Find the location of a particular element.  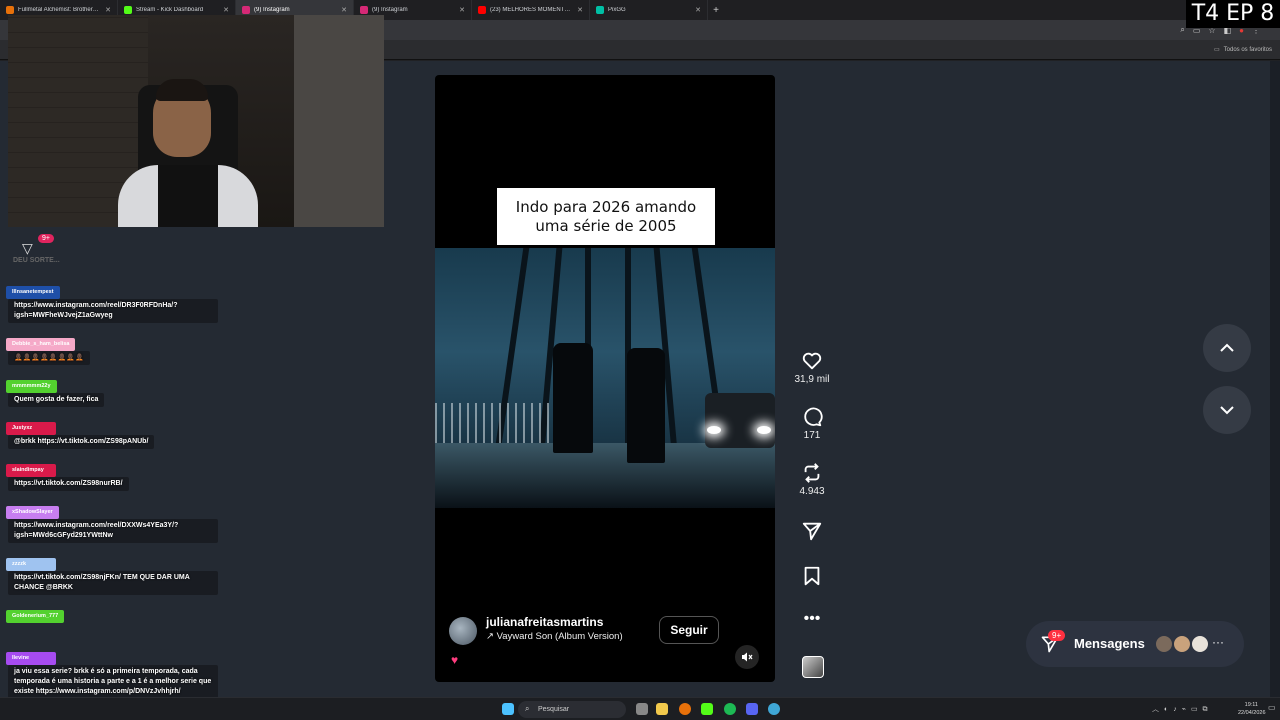

liked-heart-icon: ♥ is located at coordinates (455, 660).